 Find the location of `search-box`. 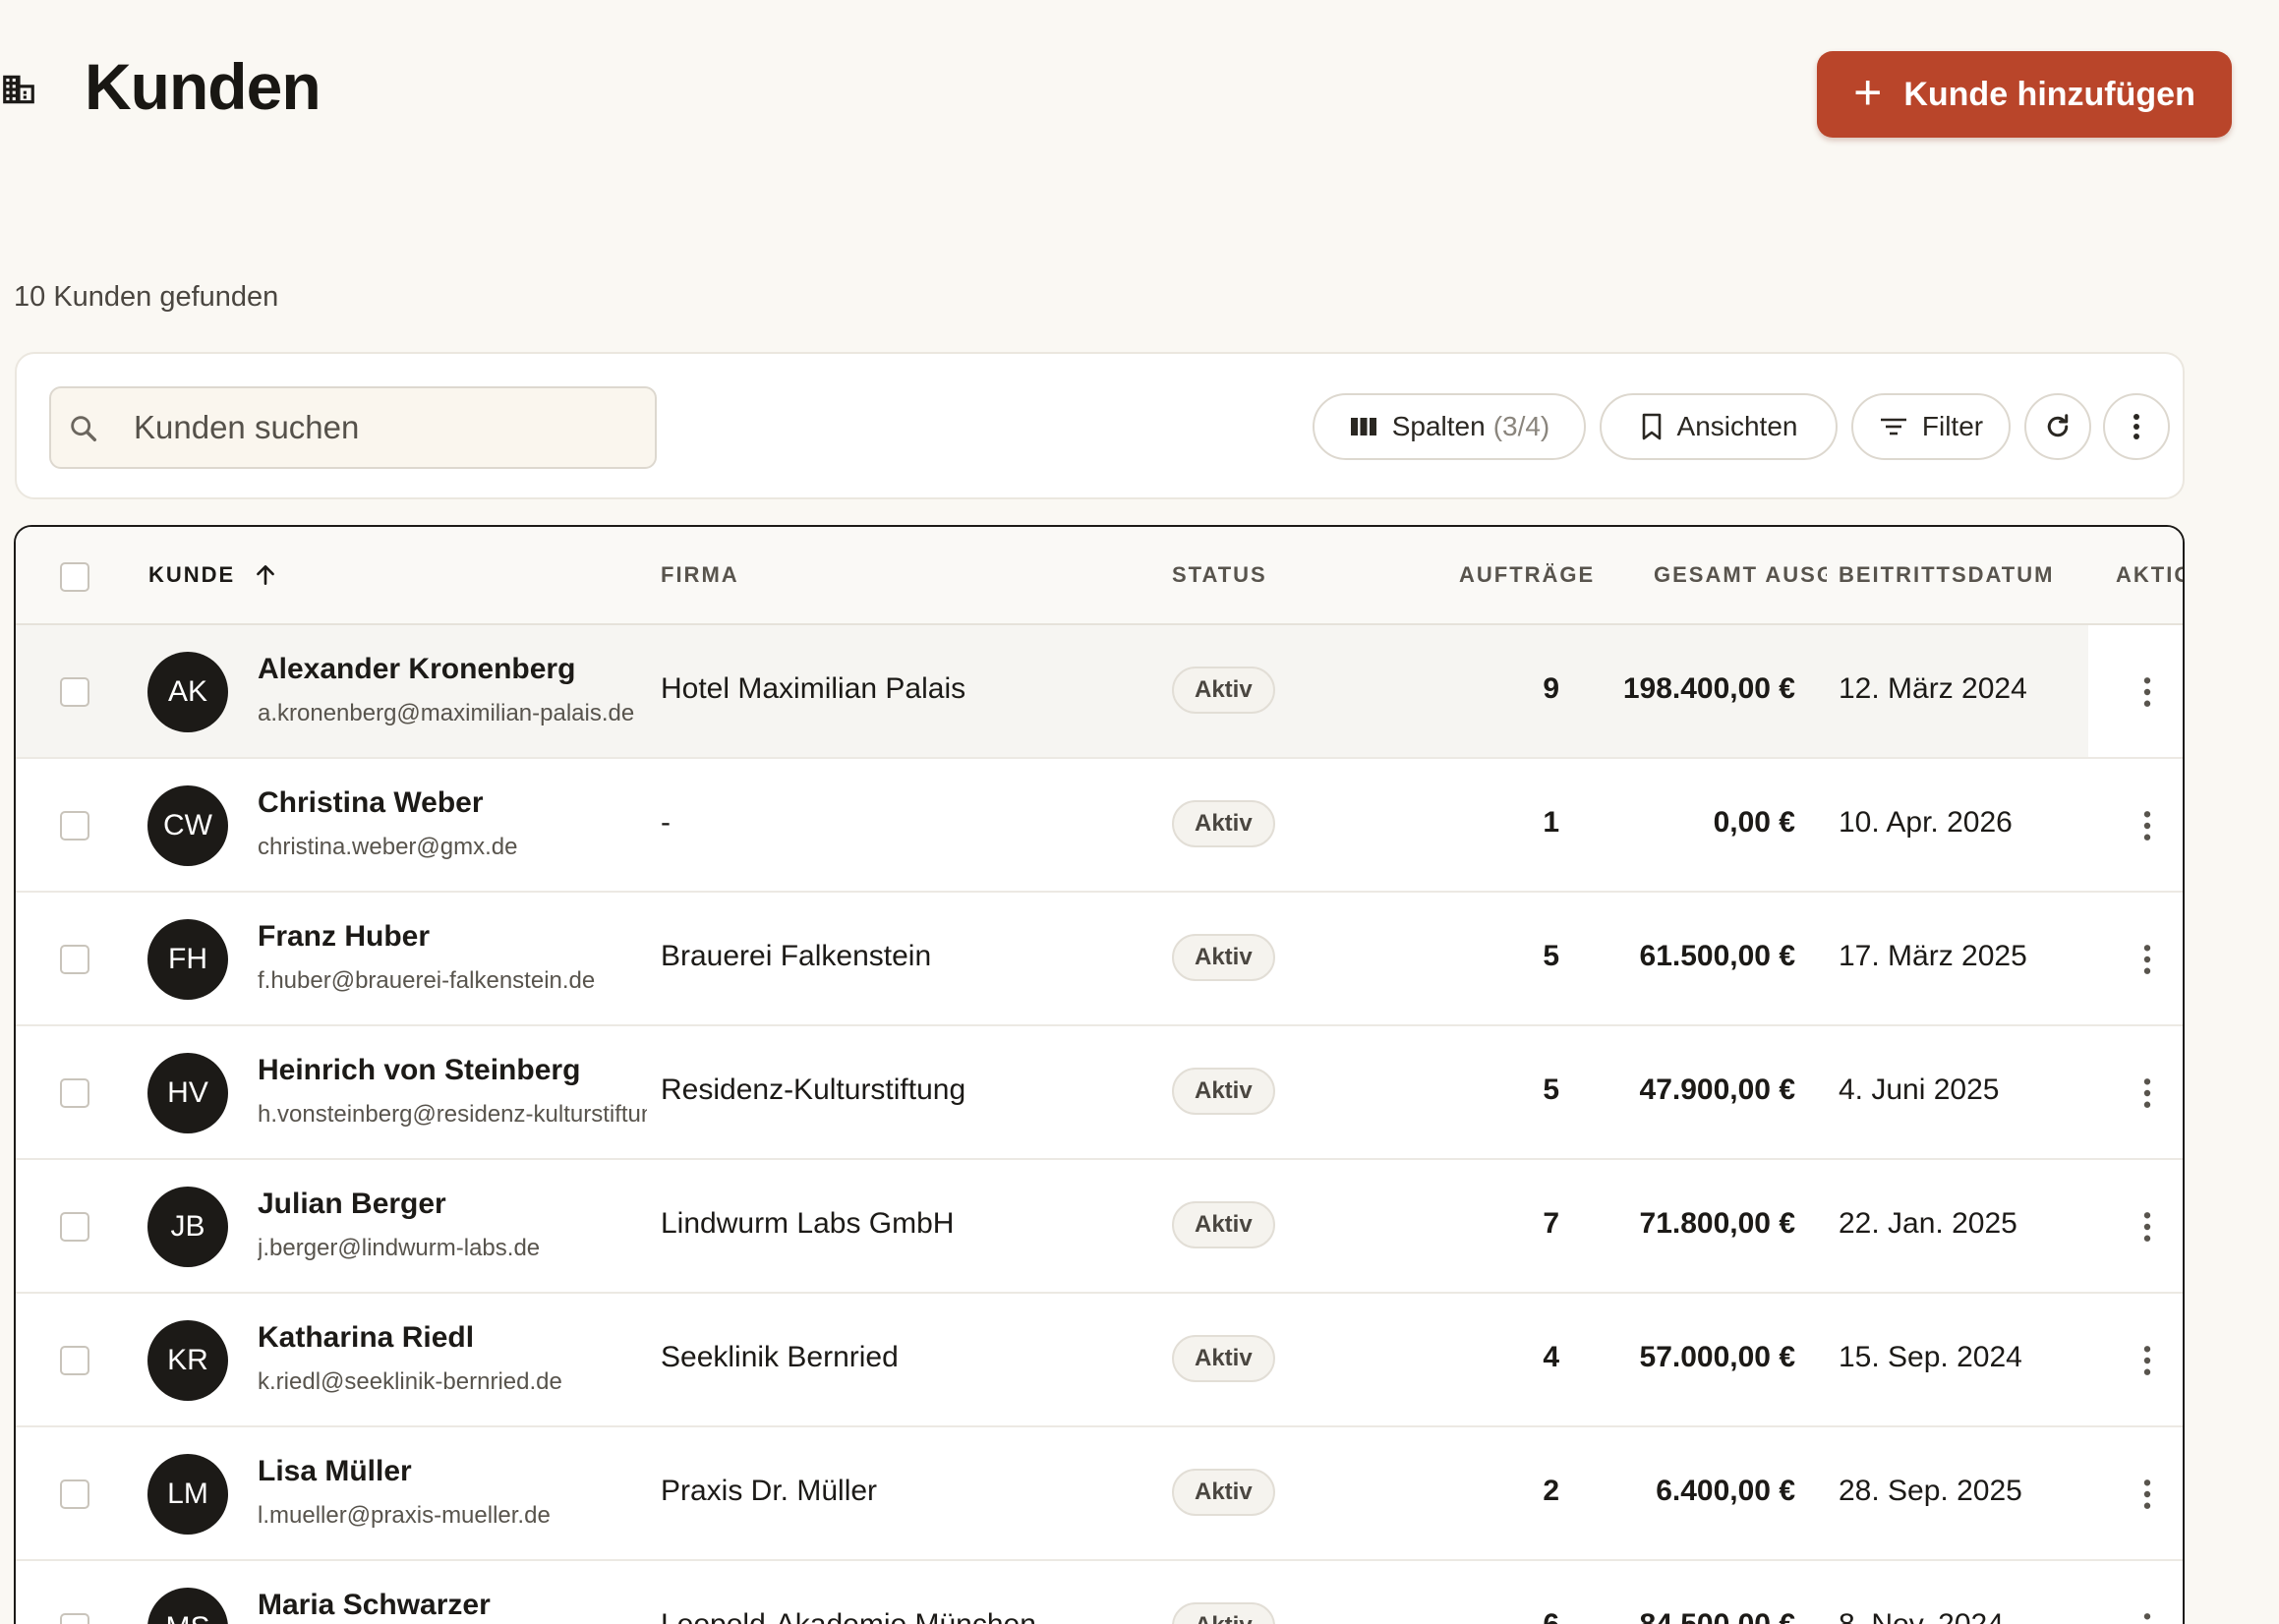

search-box is located at coordinates (353, 427).